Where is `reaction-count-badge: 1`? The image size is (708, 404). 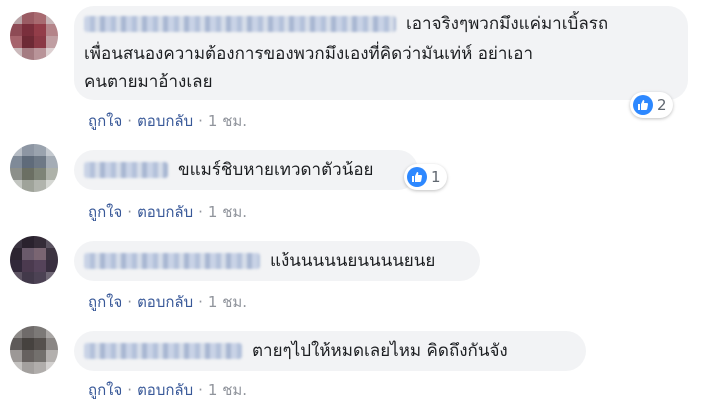
reaction-count-badge: 1 is located at coordinates (425, 177).